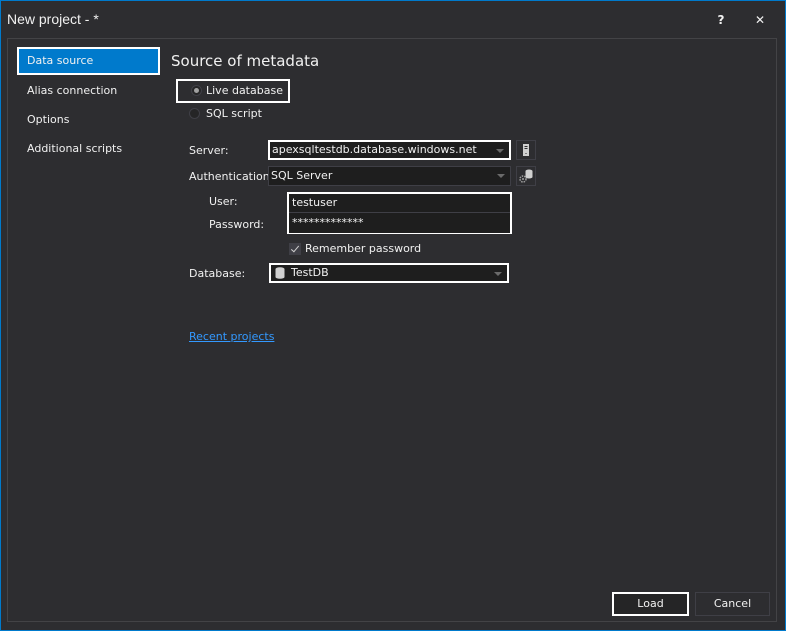  What do you see at coordinates (75, 148) in the screenshot?
I see `sidebar-item-label: Additional scripts` at bounding box center [75, 148].